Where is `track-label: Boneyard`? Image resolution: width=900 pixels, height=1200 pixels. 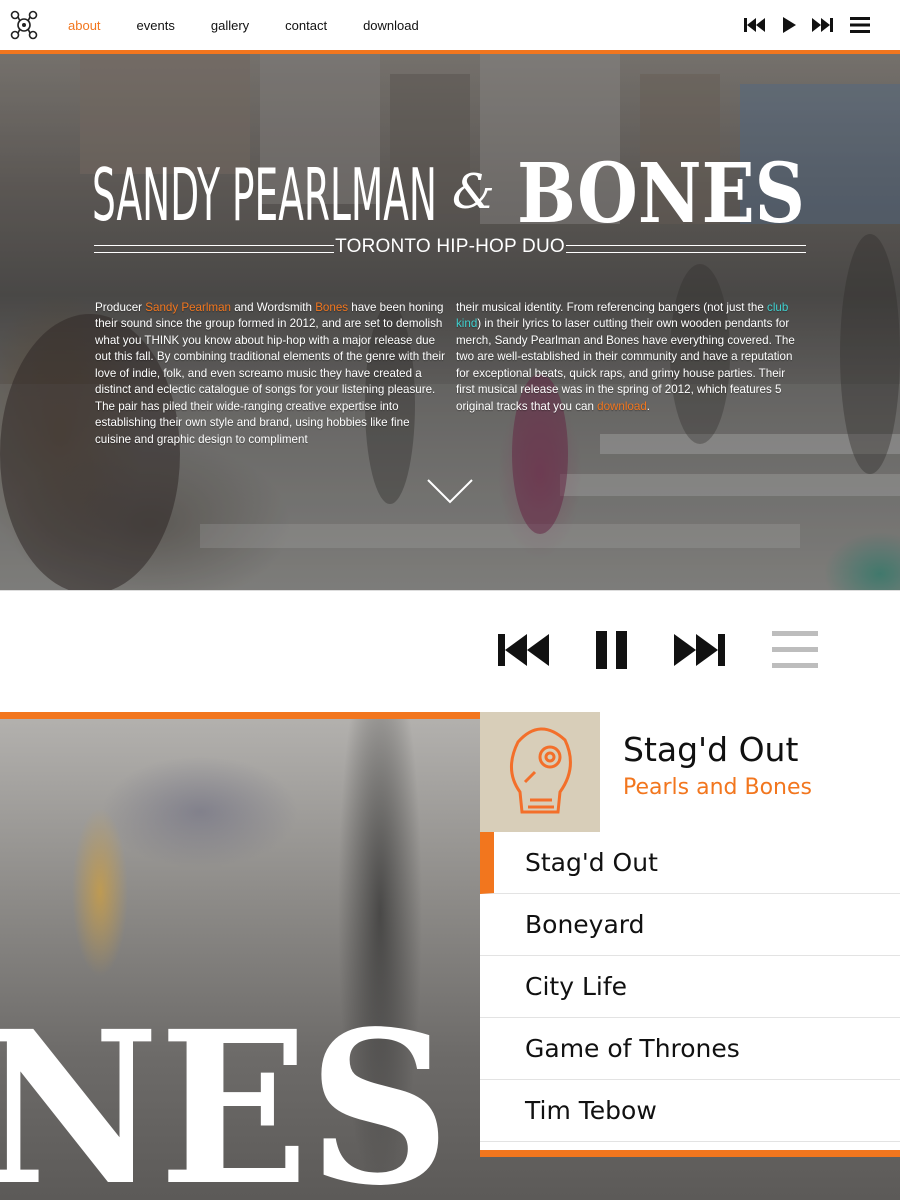 track-label: Boneyard is located at coordinates (585, 924).